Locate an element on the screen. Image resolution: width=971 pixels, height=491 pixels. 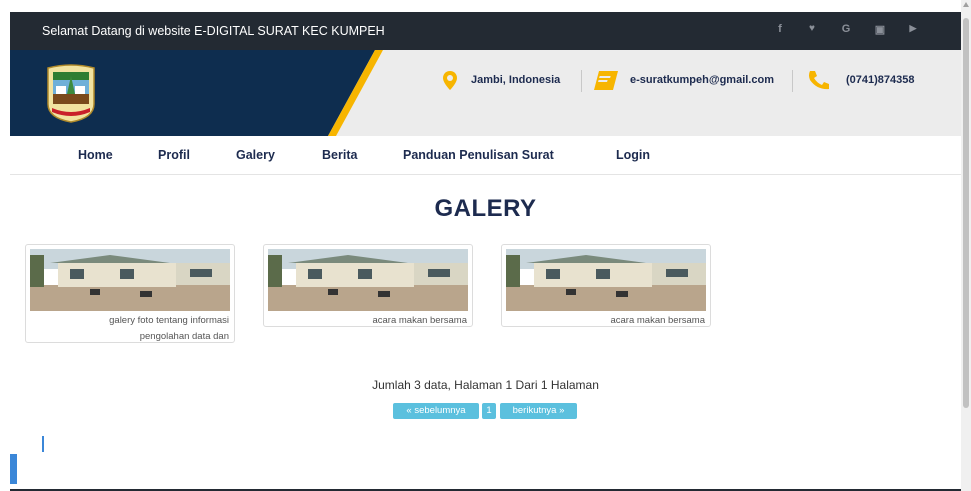
location-text: Jambi, Indonesia is located at coordinates (516, 80).